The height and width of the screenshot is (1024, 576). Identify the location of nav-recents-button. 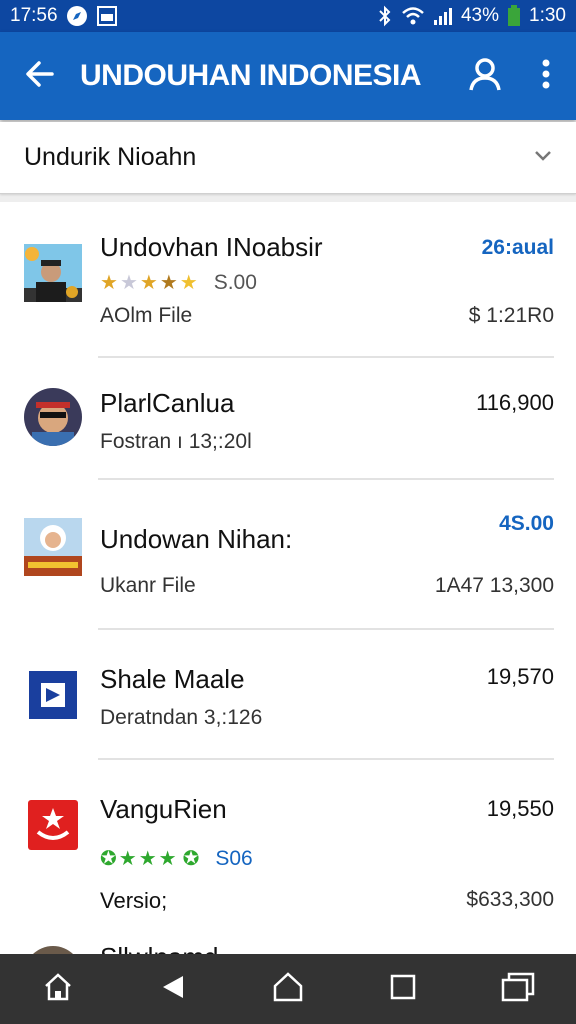
(403, 989).